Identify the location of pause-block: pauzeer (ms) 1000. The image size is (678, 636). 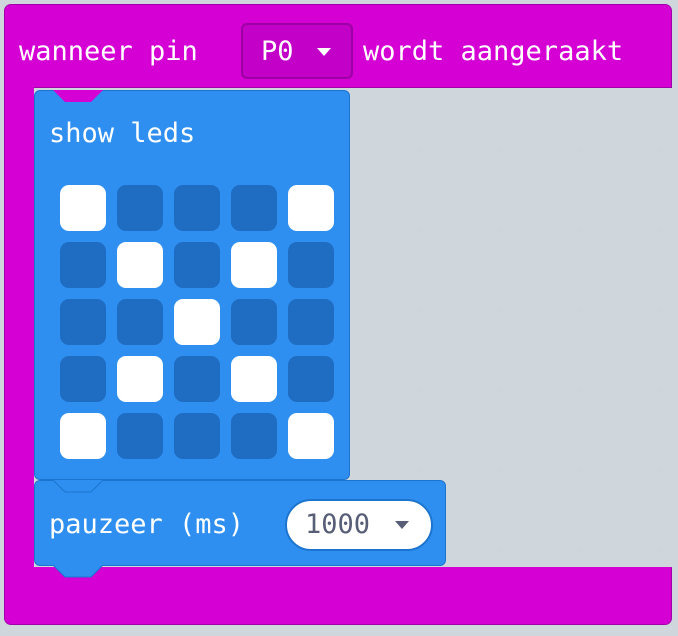
(240, 529).